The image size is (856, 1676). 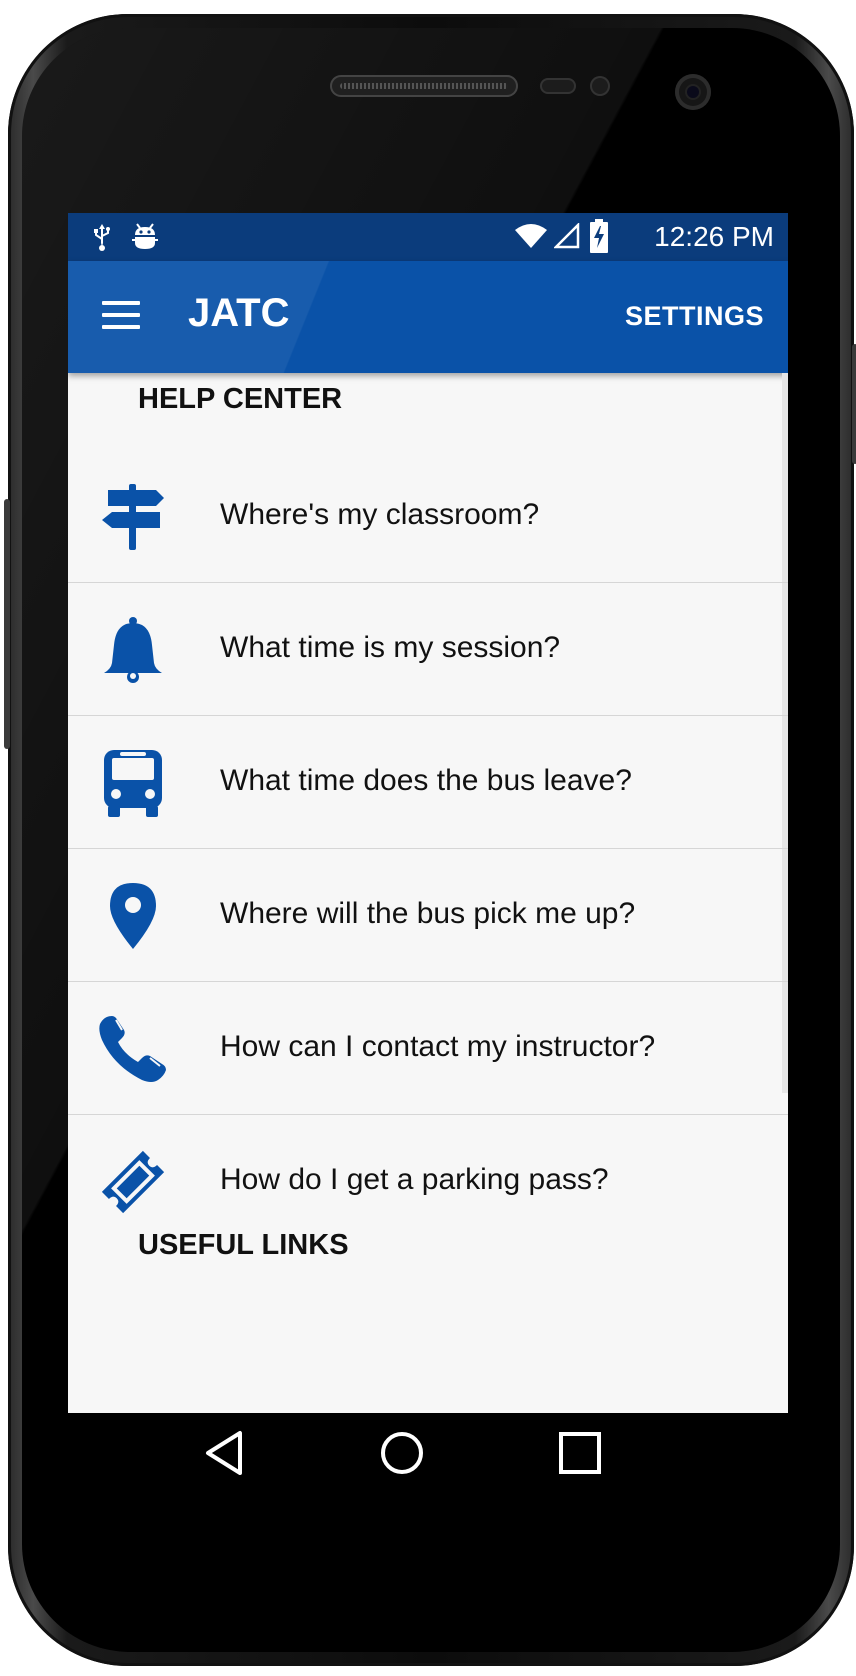 I want to click on hamburger-menu-icon, so click(x=122, y=316).